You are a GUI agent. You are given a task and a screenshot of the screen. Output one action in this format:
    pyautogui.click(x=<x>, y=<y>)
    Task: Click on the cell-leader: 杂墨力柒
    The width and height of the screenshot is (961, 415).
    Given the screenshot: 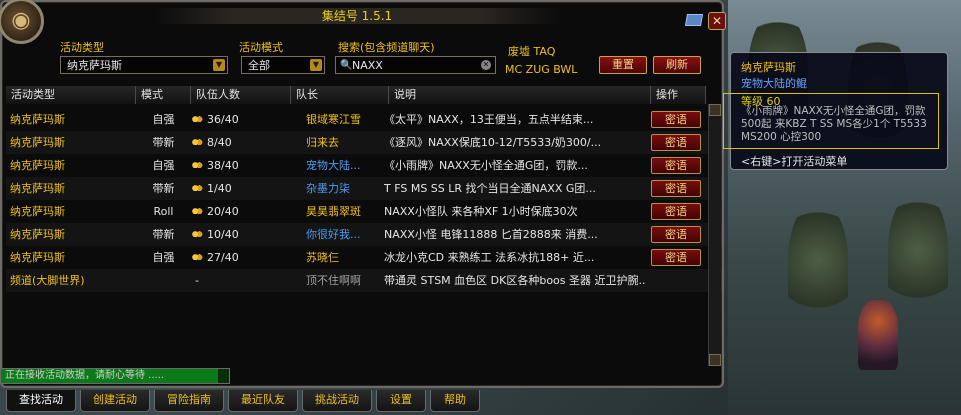 What is the action you would take?
    pyautogui.click(x=343, y=188)
    